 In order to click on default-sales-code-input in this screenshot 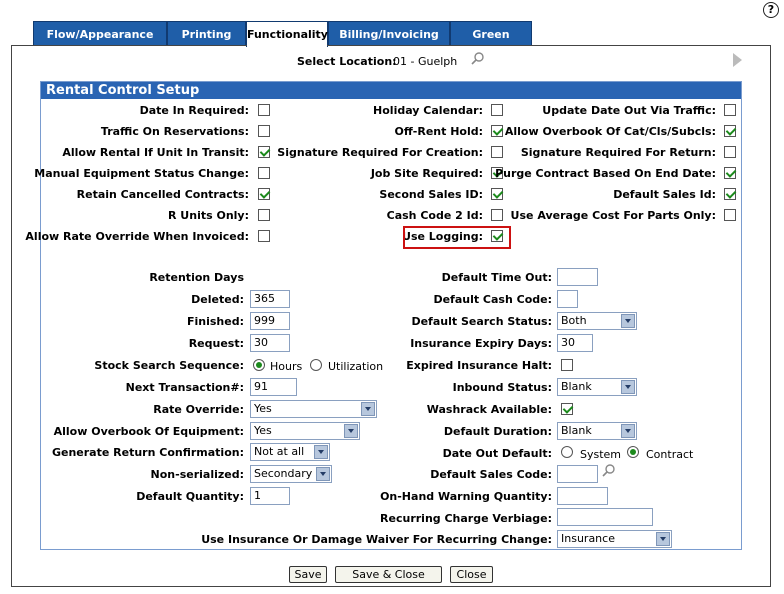, I will do `click(577, 474)`.